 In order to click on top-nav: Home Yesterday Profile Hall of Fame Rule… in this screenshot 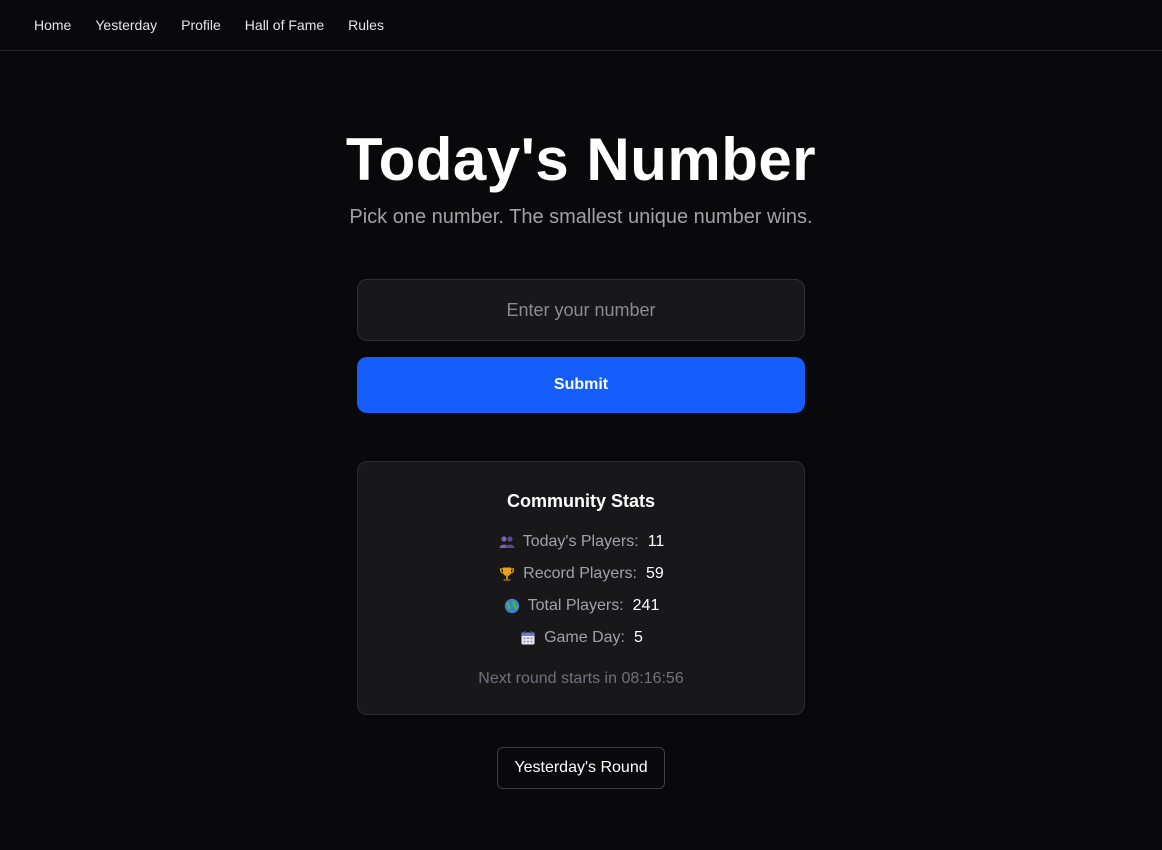, I will do `click(581, 25)`.